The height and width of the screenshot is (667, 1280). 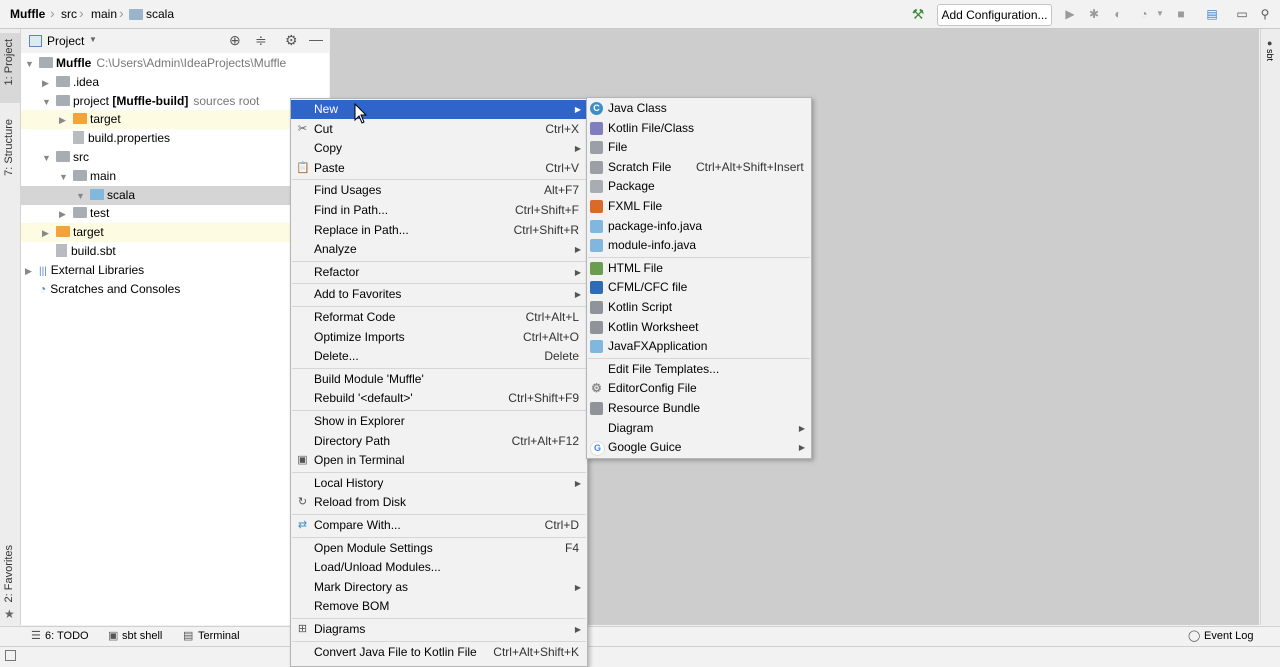 I want to click on build-hammer-icon: ⚒, so click(x=918, y=14).